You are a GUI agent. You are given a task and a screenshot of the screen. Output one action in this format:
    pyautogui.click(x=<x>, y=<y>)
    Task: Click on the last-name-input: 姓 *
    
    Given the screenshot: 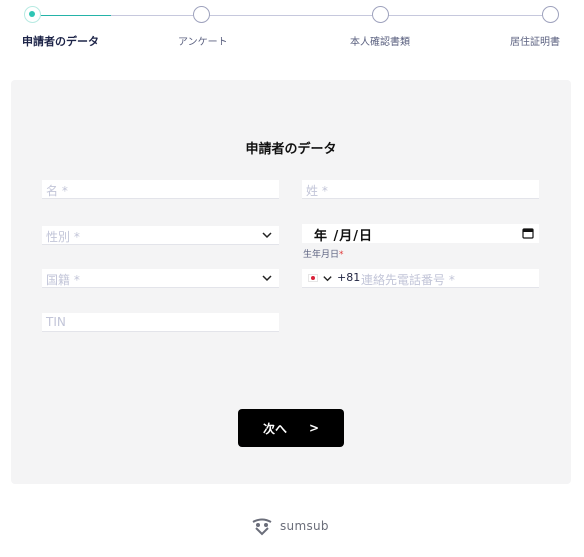 What is the action you would take?
    pyautogui.click(x=420, y=189)
    